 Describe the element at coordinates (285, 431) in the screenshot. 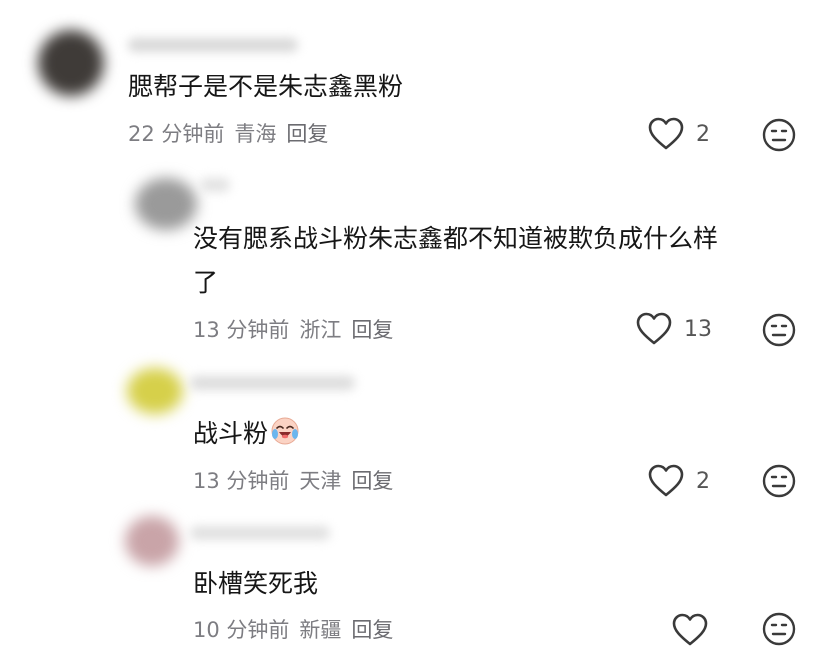

I see `crying-laughing-face-icon` at that location.